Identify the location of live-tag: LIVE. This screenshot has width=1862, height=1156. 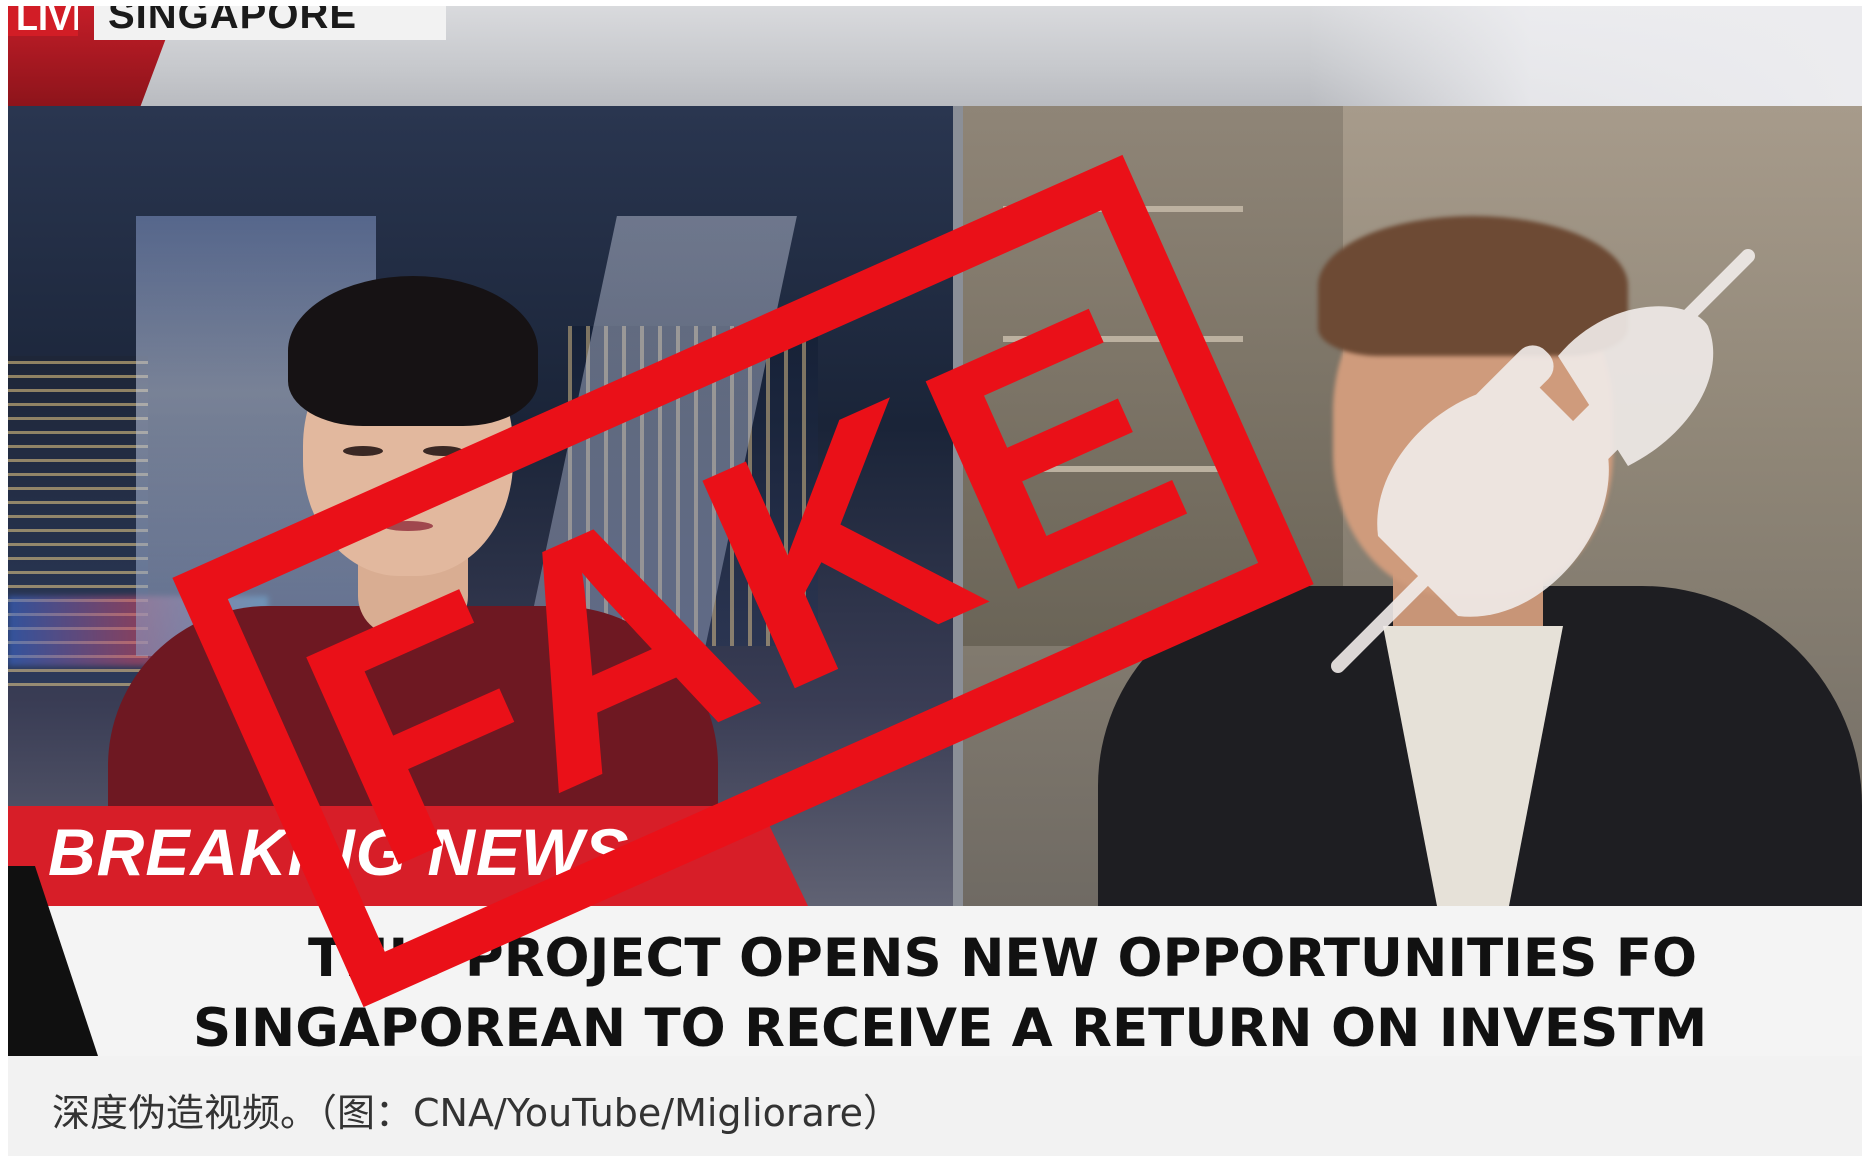
(43, 21).